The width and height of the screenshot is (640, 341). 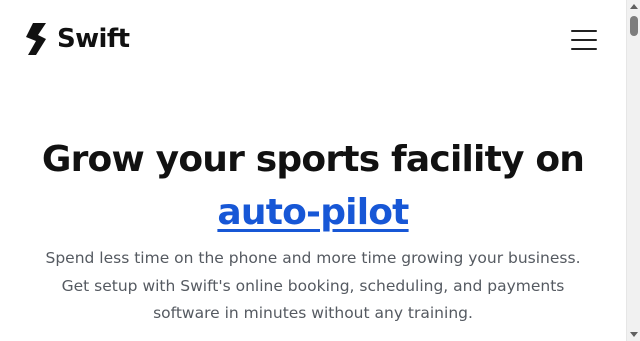 What do you see at coordinates (313, 159) in the screenshot?
I see `hero-title-line: Grow your sports facility on` at bounding box center [313, 159].